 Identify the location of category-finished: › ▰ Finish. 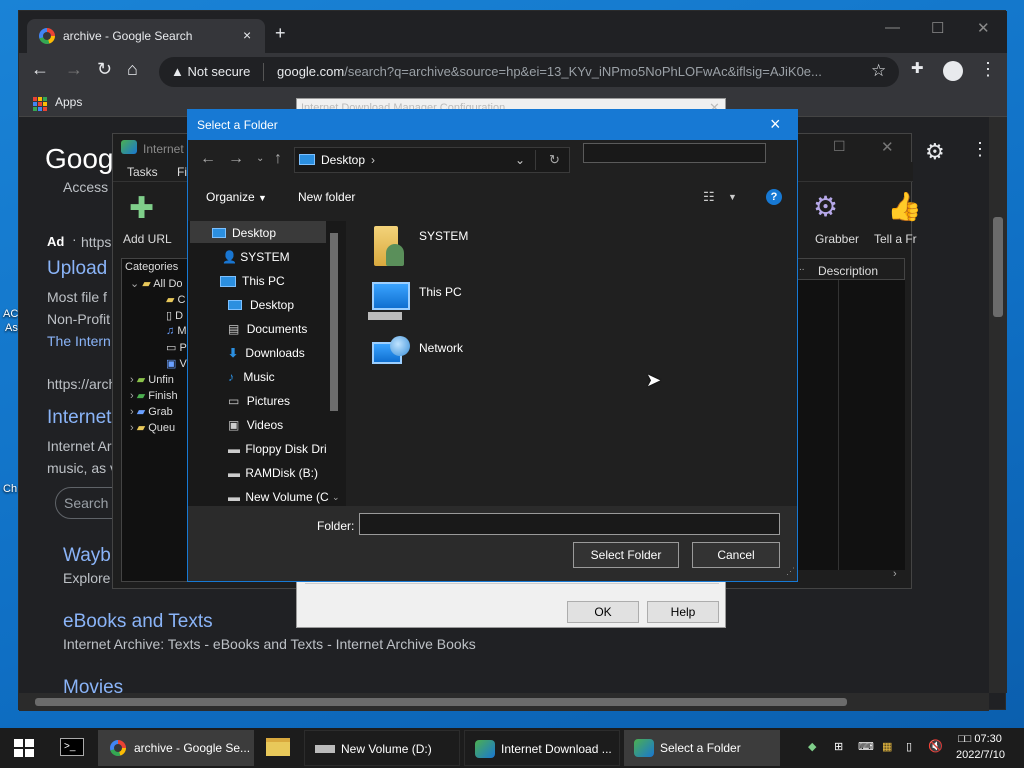
(154, 395).